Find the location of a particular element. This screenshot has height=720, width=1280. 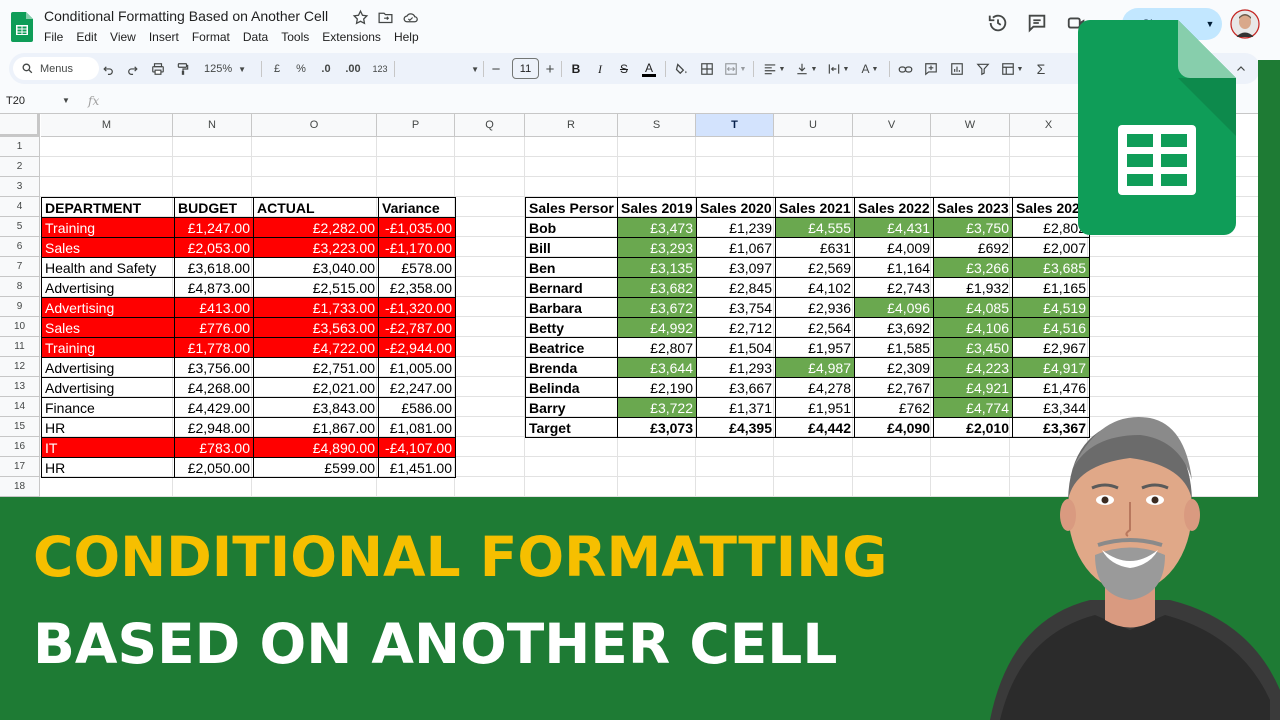

cell-sales-value: £3,097 is located at coordinates (736, 267).